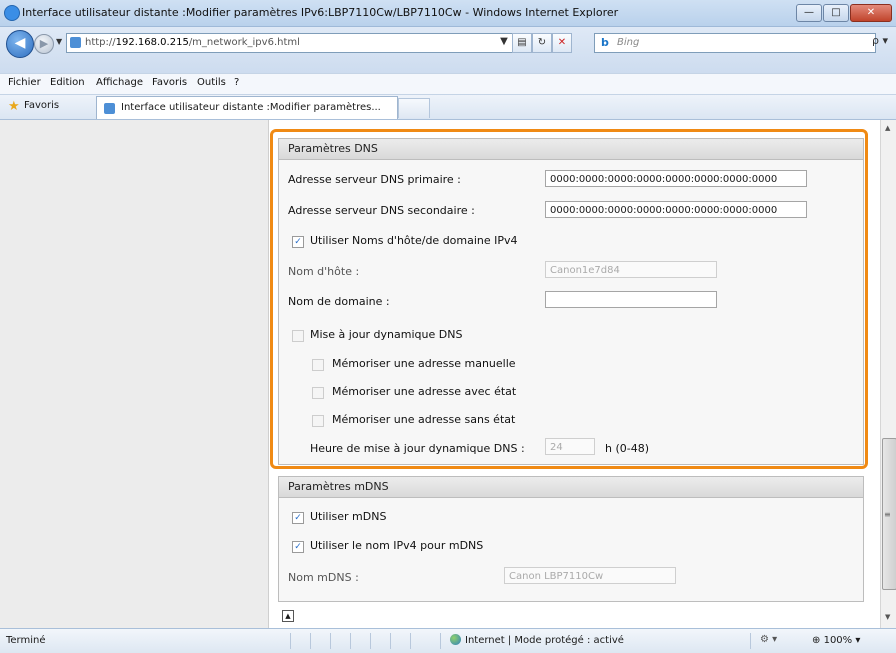 Image resolution: width=896 pixels, height=653 pixels. What do you see at coordinates (339, 301) in the screenshot?
I see `domain-name-label: Nom de domaine :` at bounding box center [339, 301].